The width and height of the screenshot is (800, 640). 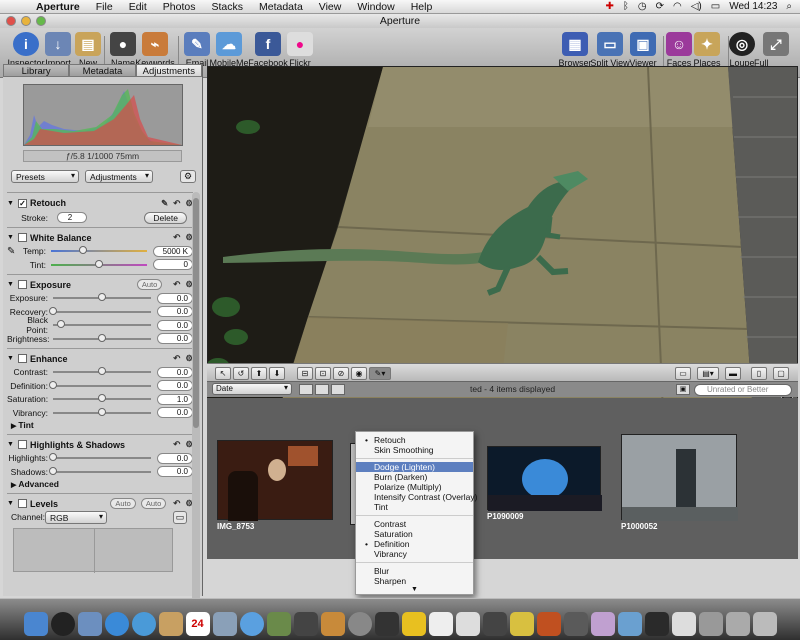 I want to click on brush-menu-item: Contrast, so click(x=414, y=524).